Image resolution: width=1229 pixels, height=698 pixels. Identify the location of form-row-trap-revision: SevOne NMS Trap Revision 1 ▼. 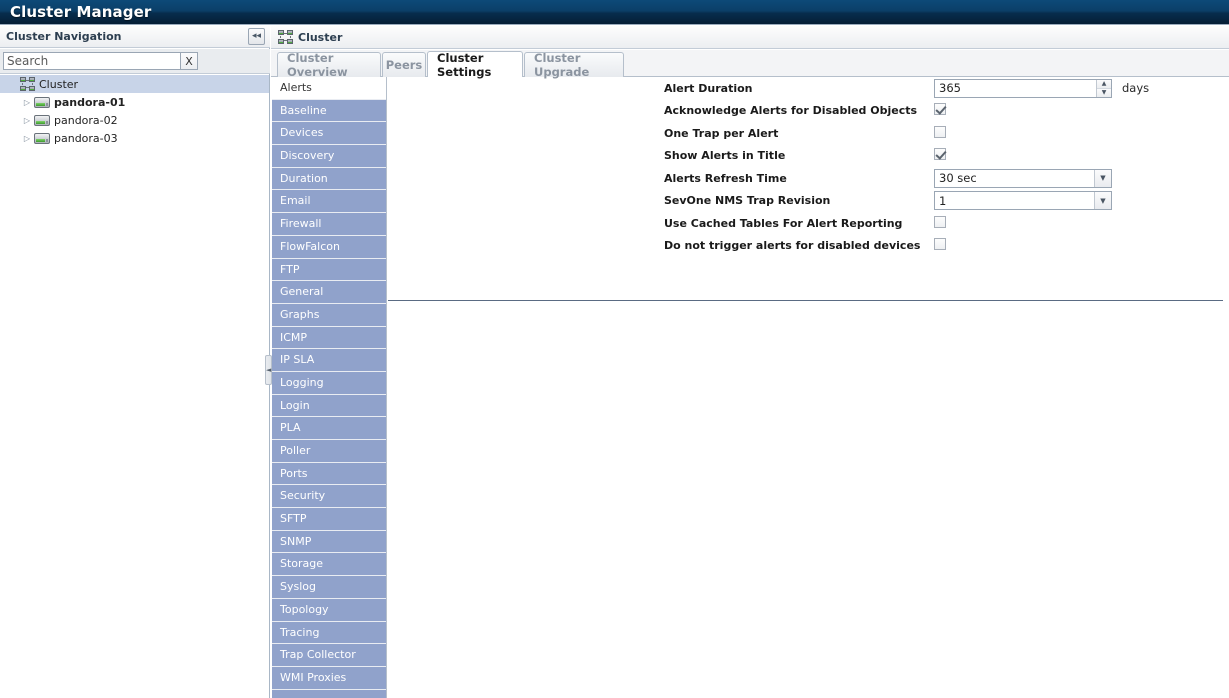
(808, 201).